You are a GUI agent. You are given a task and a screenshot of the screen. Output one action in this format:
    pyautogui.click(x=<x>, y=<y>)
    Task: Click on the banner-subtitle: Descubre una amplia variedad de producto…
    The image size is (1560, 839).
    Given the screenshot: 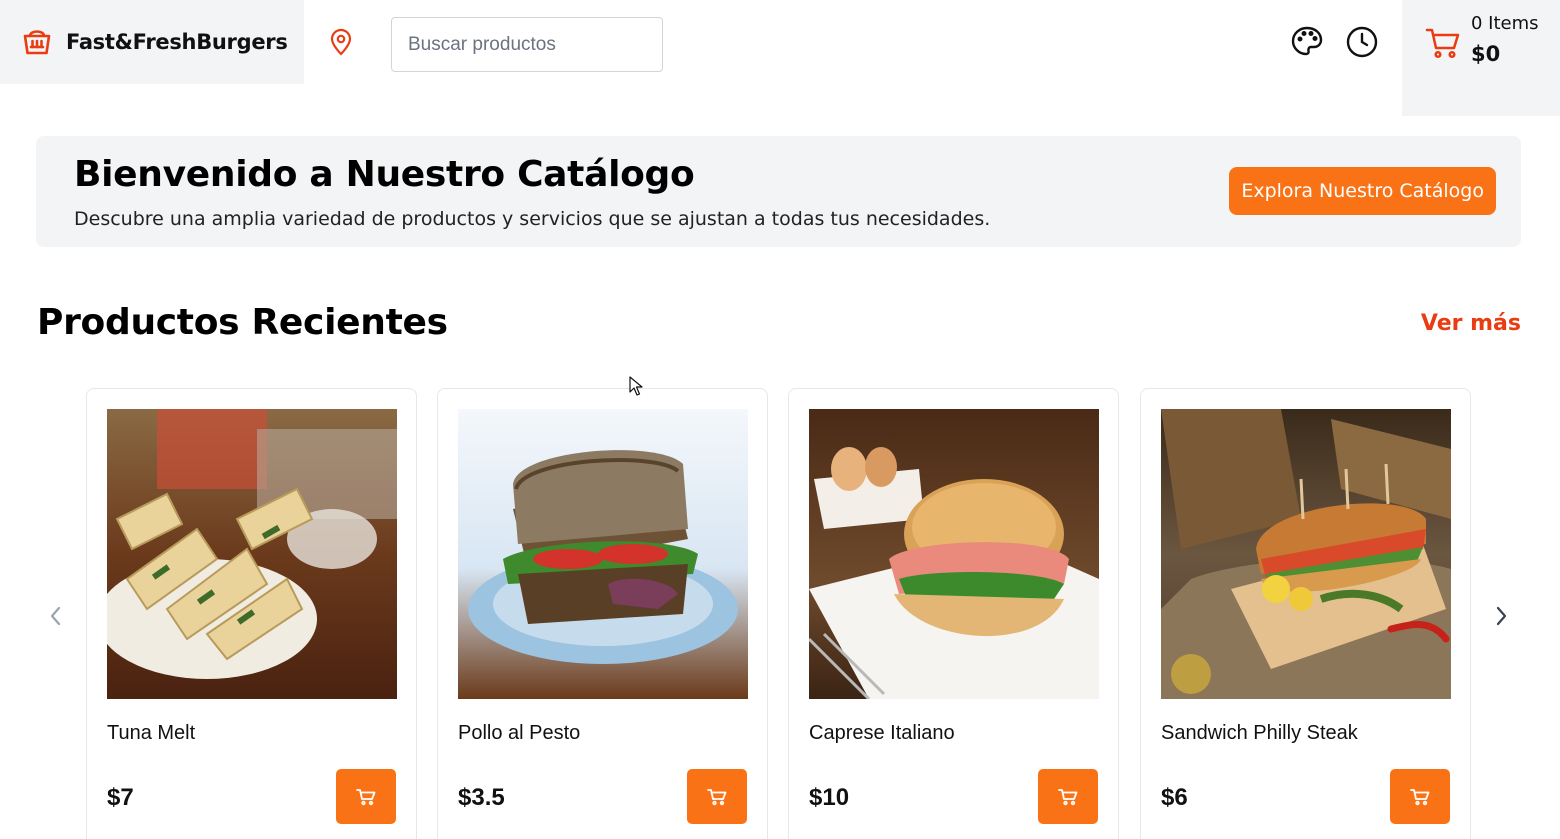 What is the action you would take?
    pyautogui.click(x=532, y=219)
    